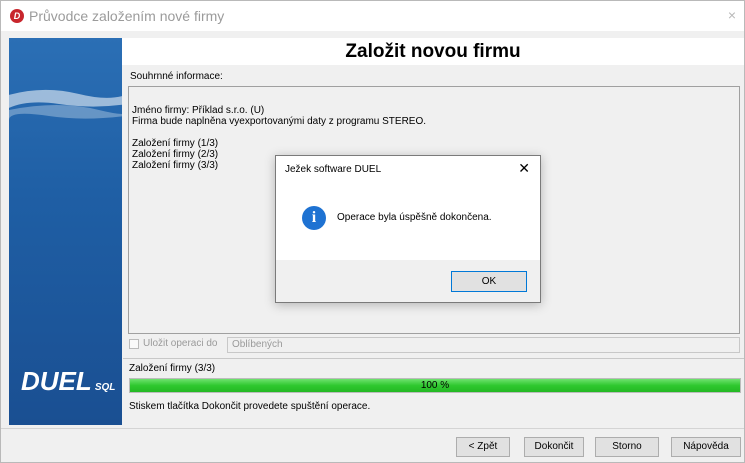  I want to click on favorites-field: Oblíbených, so click(483, 345).